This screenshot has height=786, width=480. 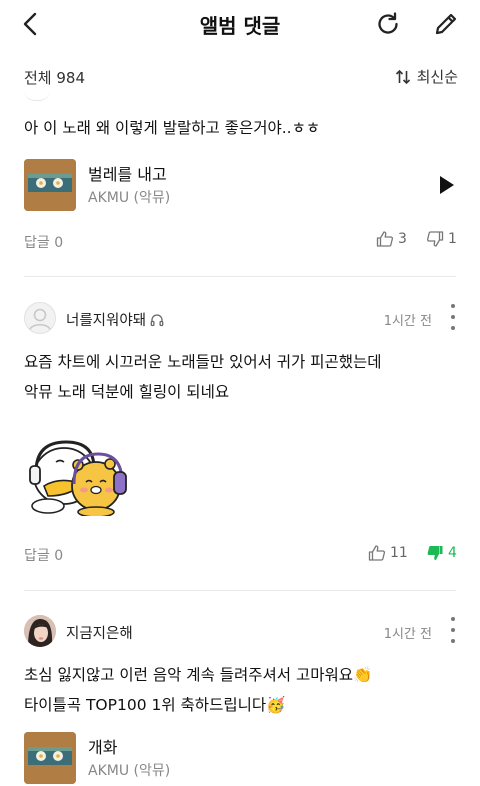 I want to click on top-app-bar: 앨범 댓글, so click(x=240, y=24).